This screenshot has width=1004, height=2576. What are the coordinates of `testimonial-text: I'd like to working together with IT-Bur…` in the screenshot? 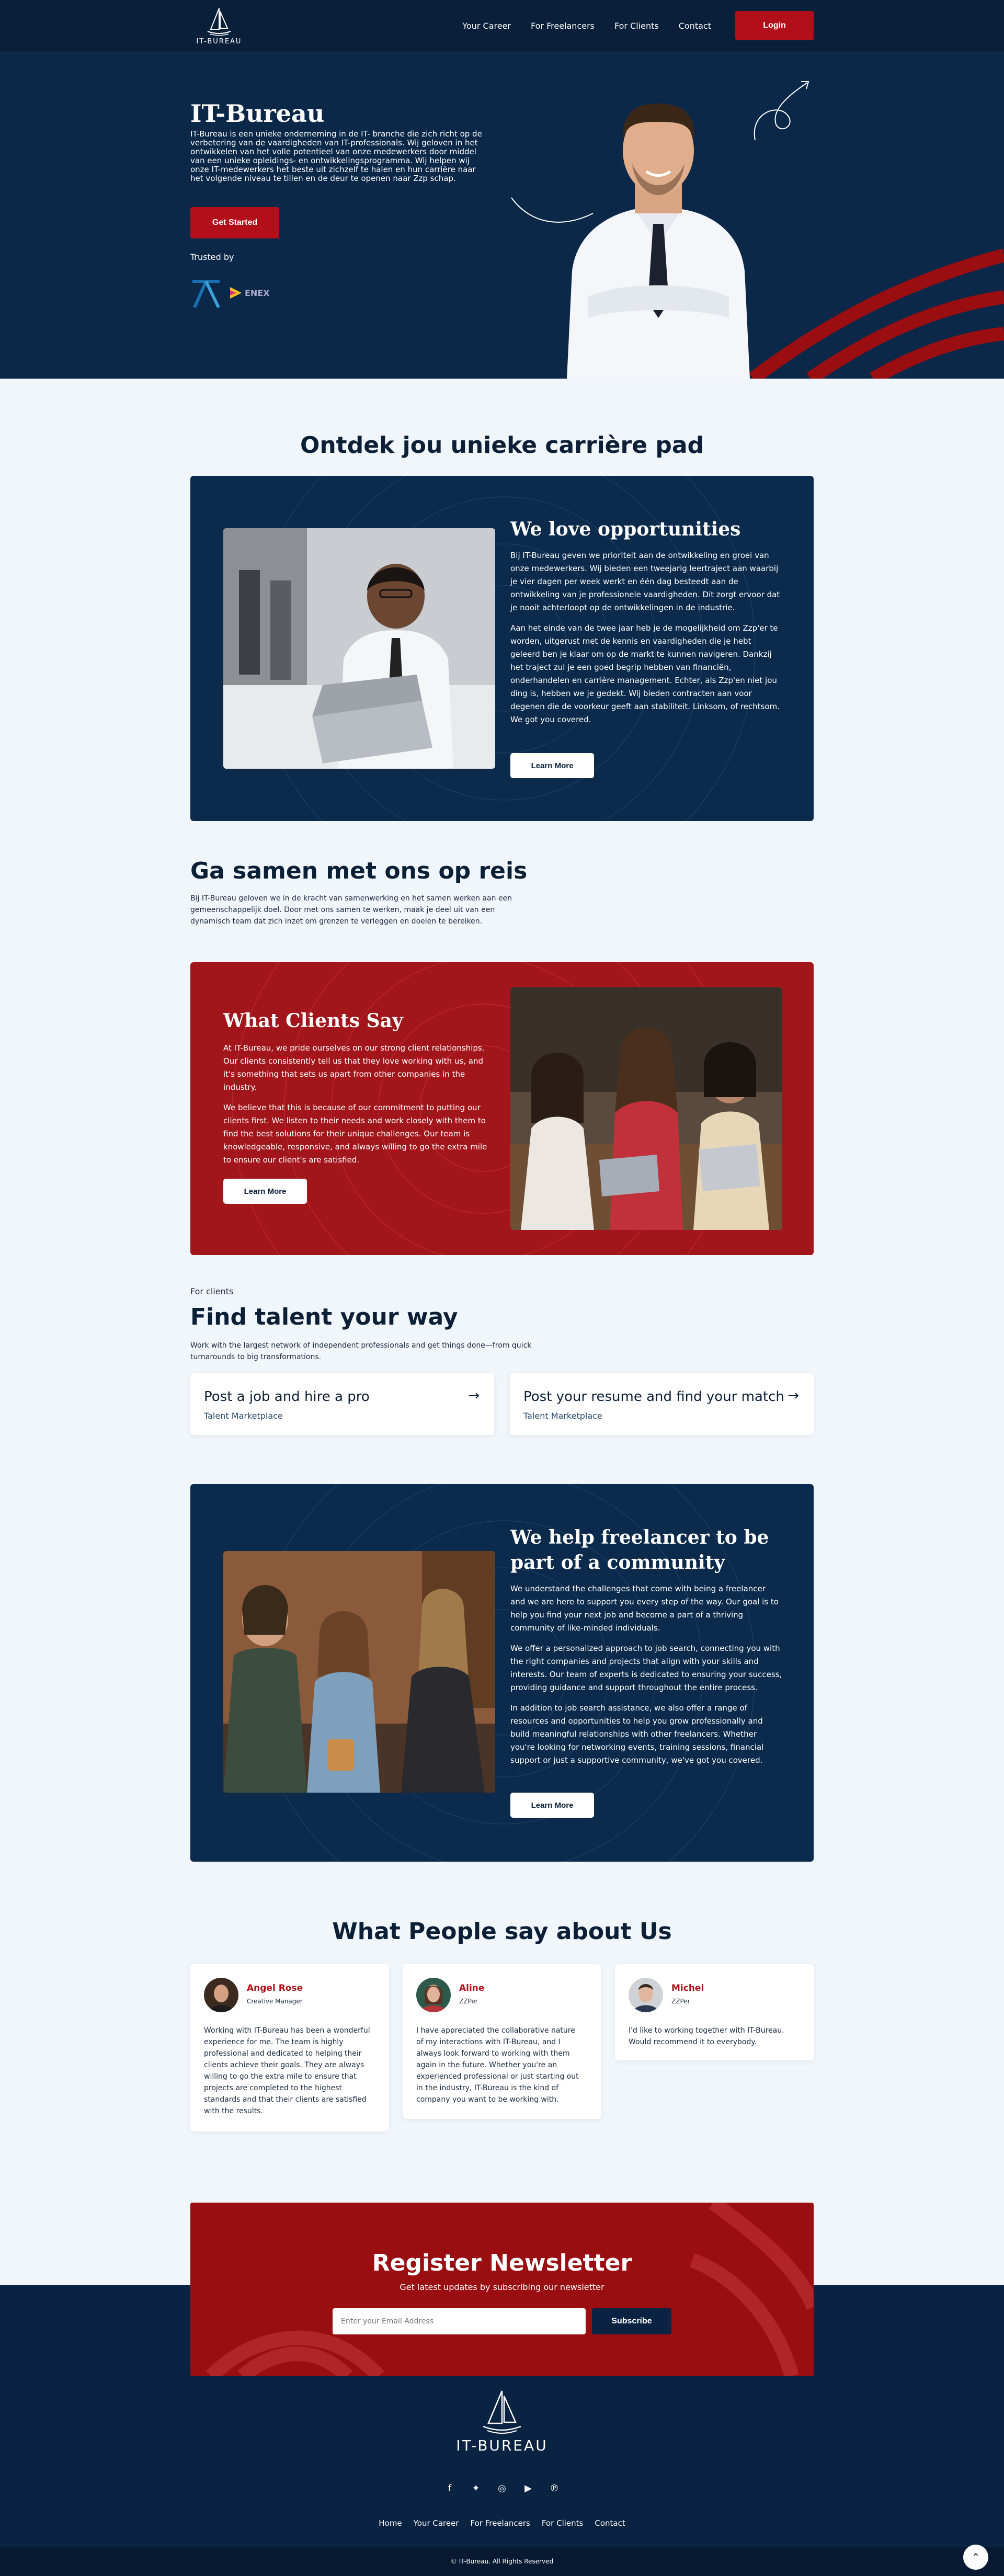 It's located at (706, 2036).